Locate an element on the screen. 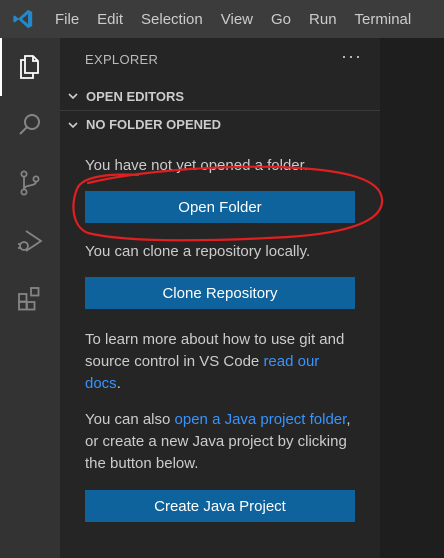 Image resolution: width=444 pixels, height=558 pixels. run-debug-icon is located at coordinates (30, 241).